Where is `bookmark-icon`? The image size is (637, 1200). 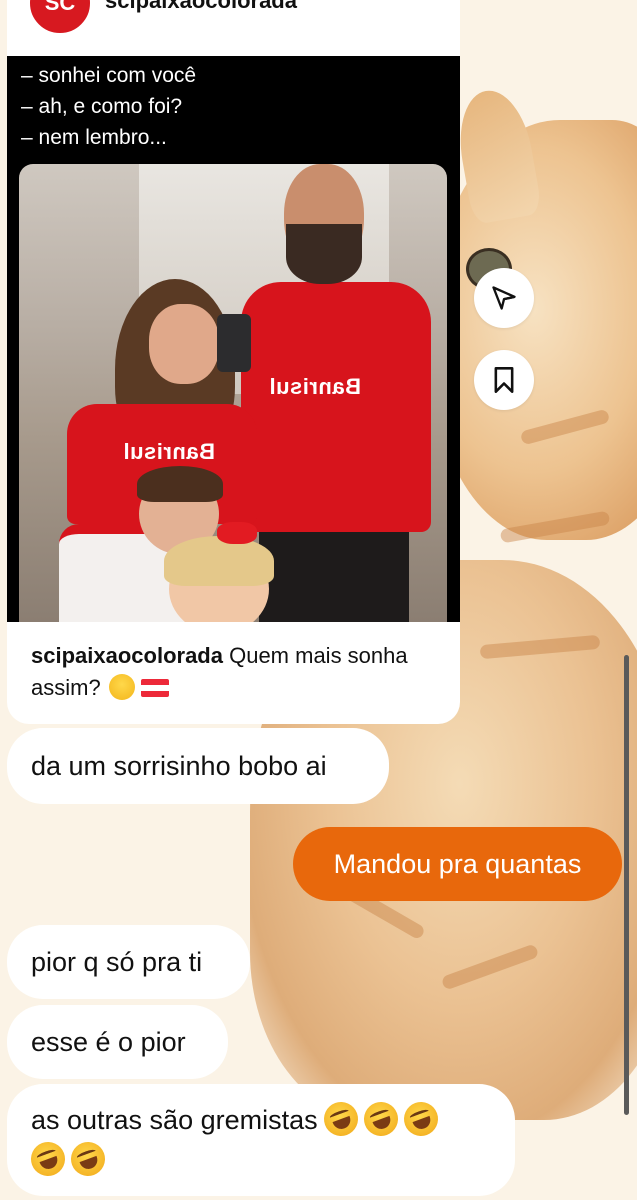 bookmark-icon is located at coordinates (504, 380).